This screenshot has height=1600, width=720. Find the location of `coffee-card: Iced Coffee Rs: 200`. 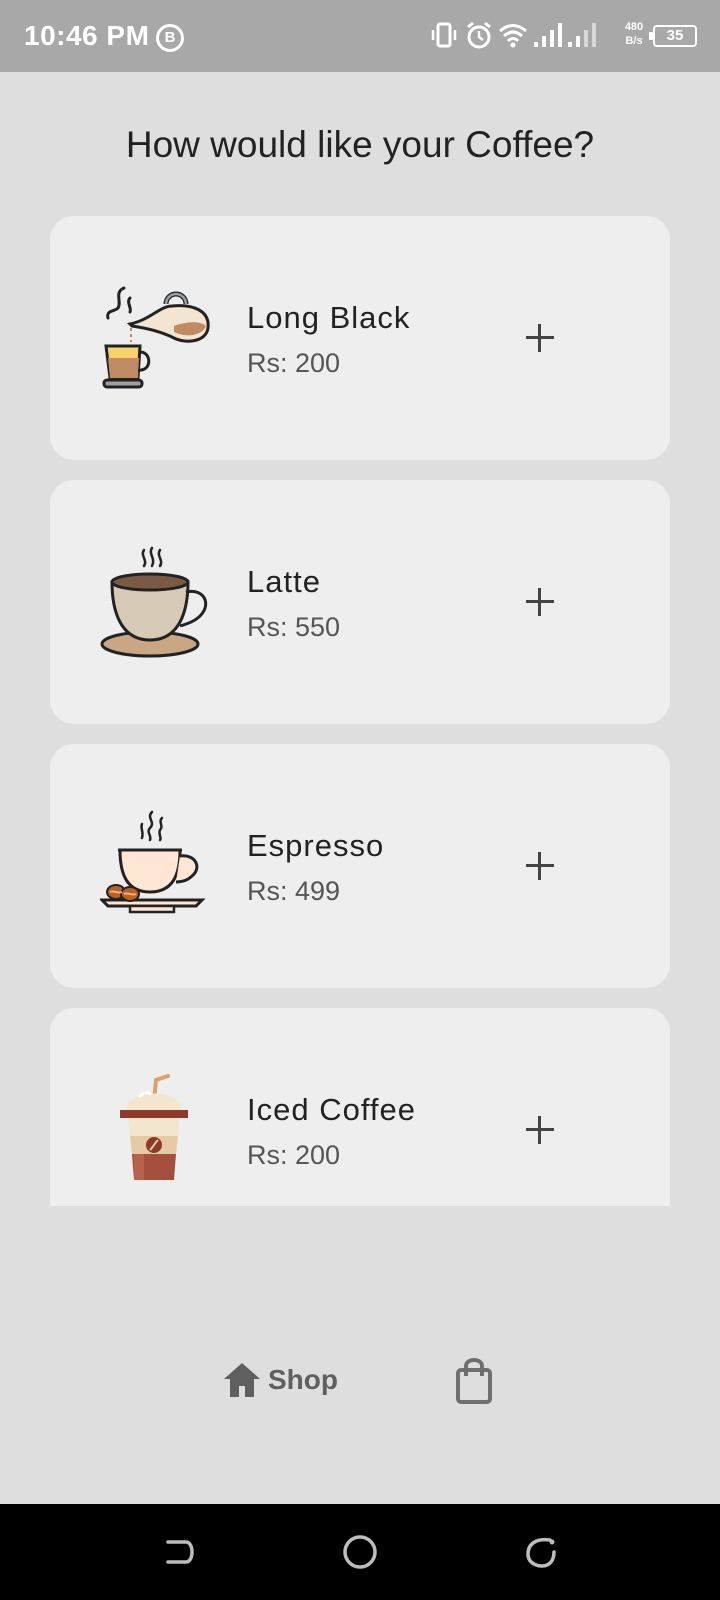

coffee-card: Iced Coffee Rs: 200 is located at coordinates (360, 1107).